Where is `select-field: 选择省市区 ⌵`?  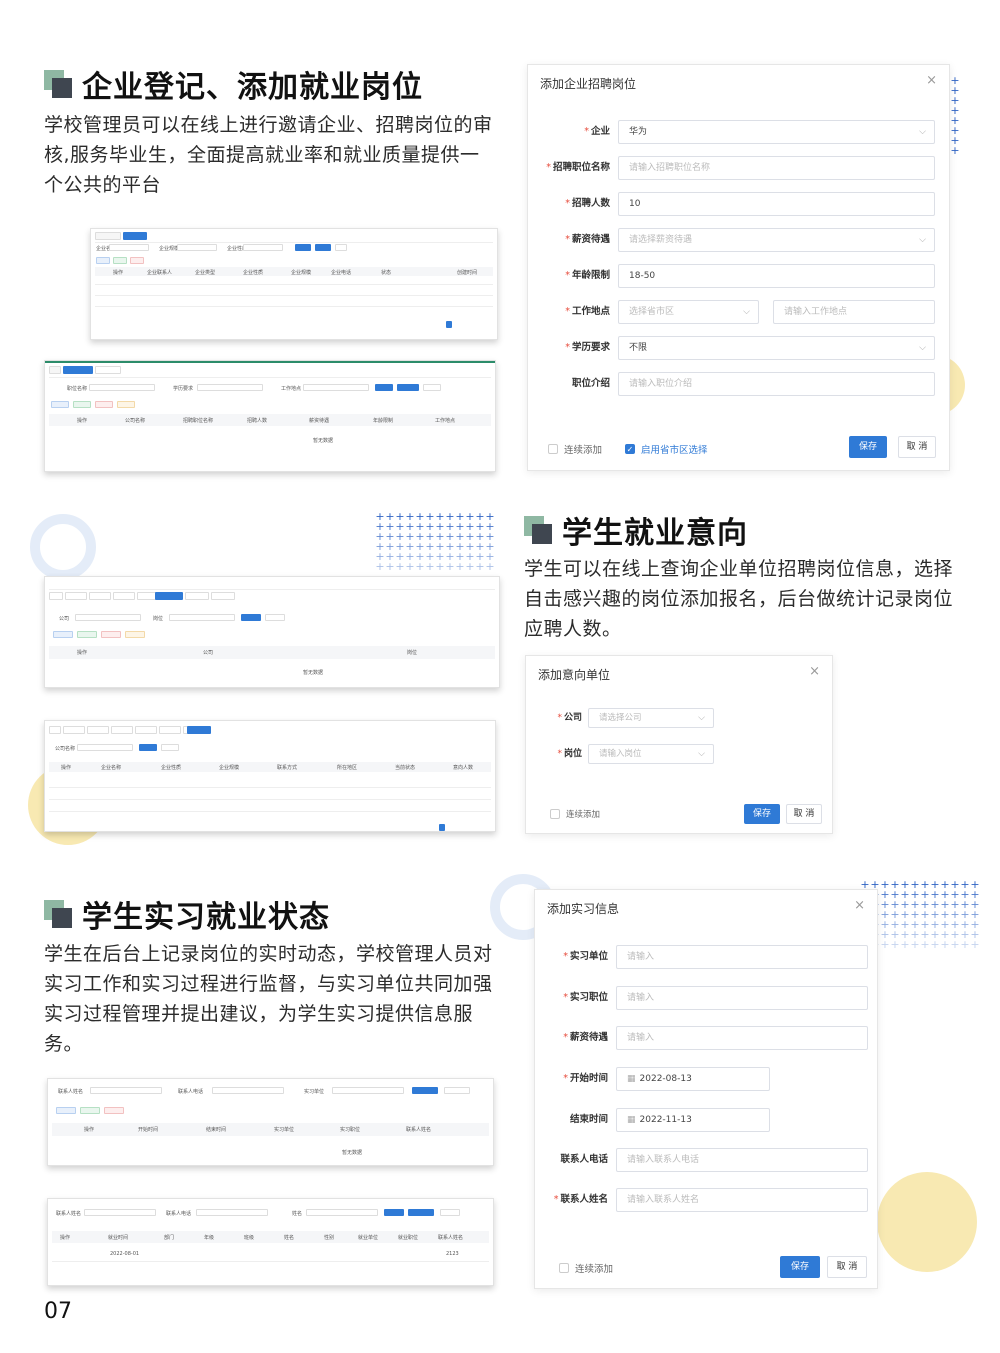
select-field: 选择省市区 ⌵ is located at coordinates (688, 312).